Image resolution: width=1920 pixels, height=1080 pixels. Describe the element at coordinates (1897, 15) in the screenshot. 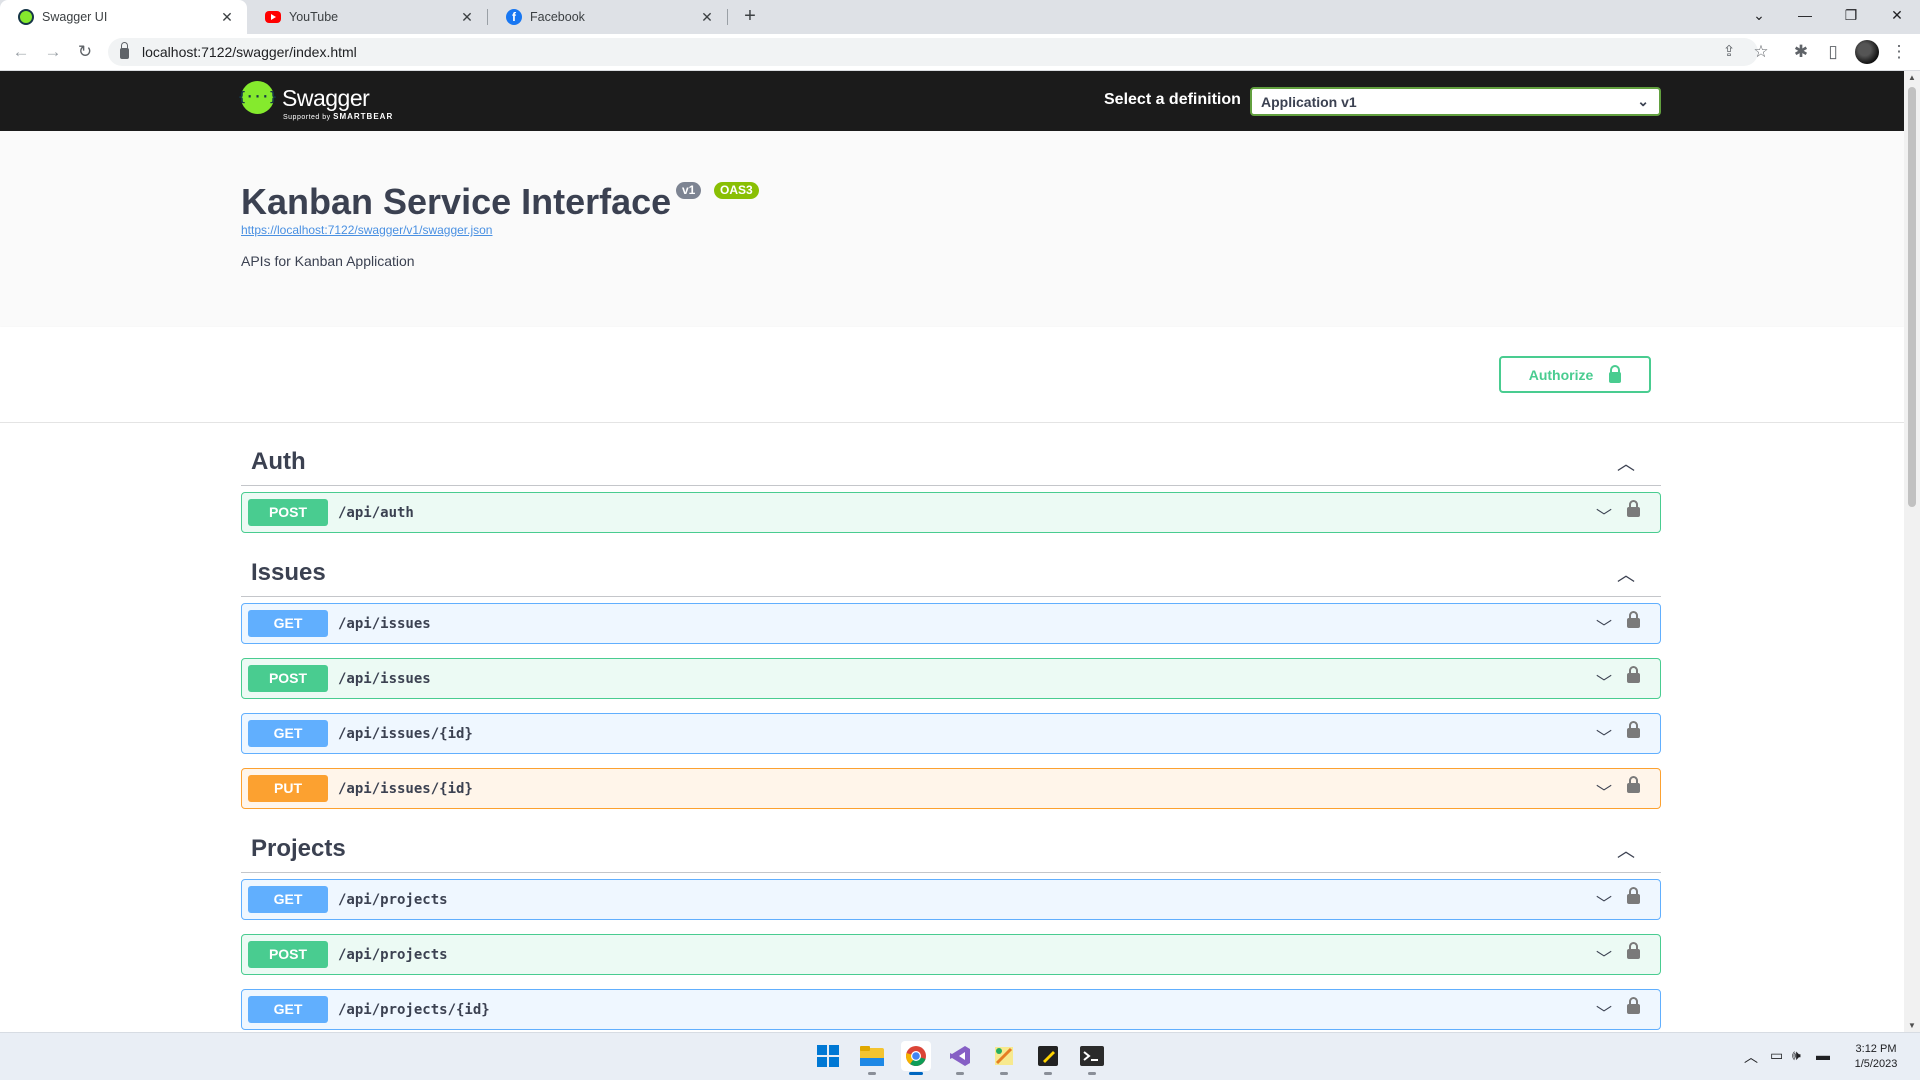

I see `close-window-button: ✕` at that location.